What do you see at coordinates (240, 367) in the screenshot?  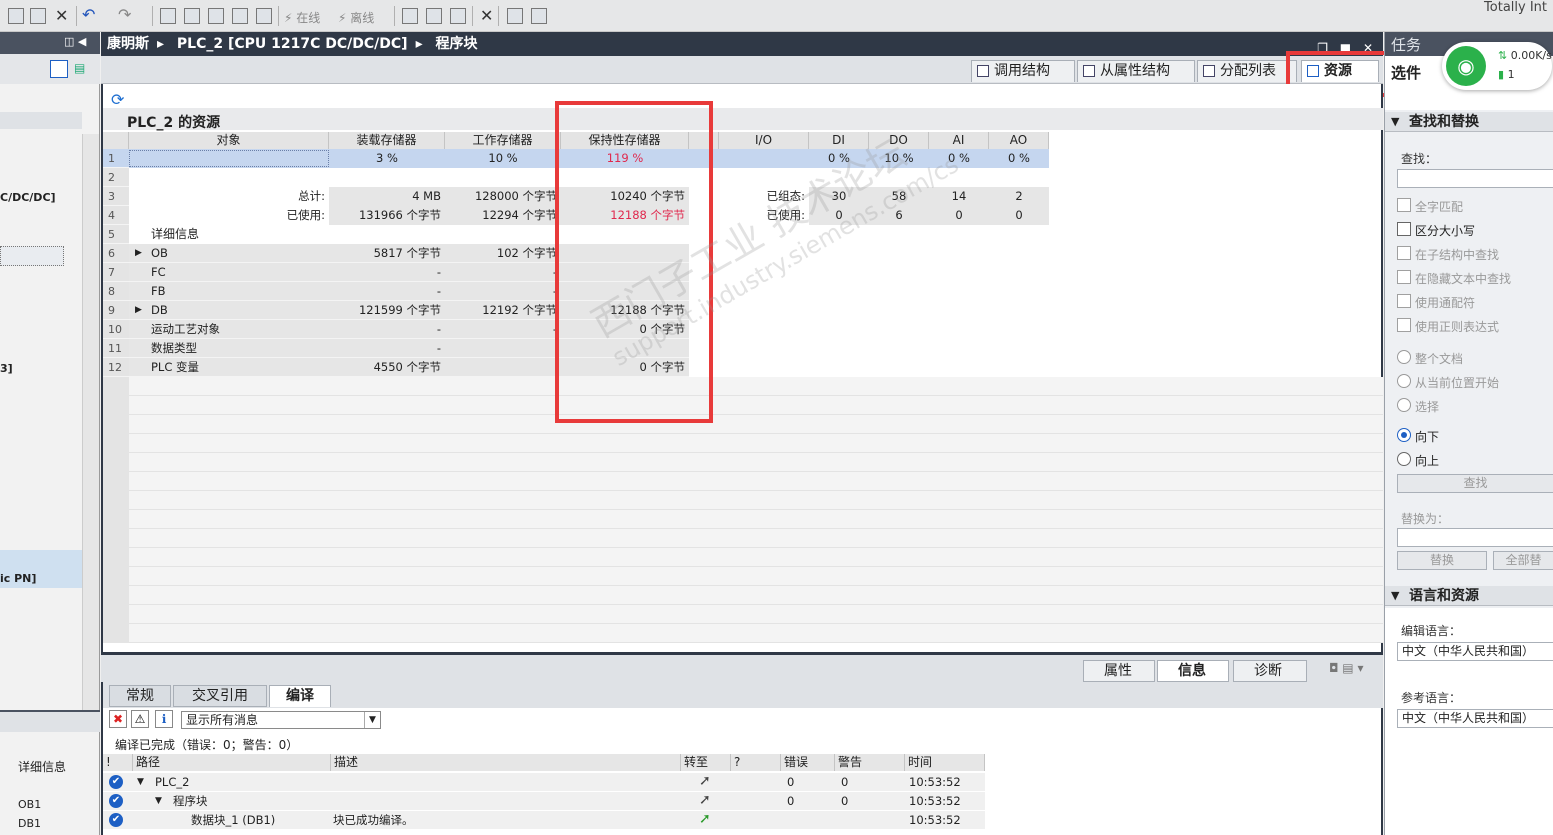 I see `row-label-plc-tags: PLC 变量` at bounding box center [240, 367].